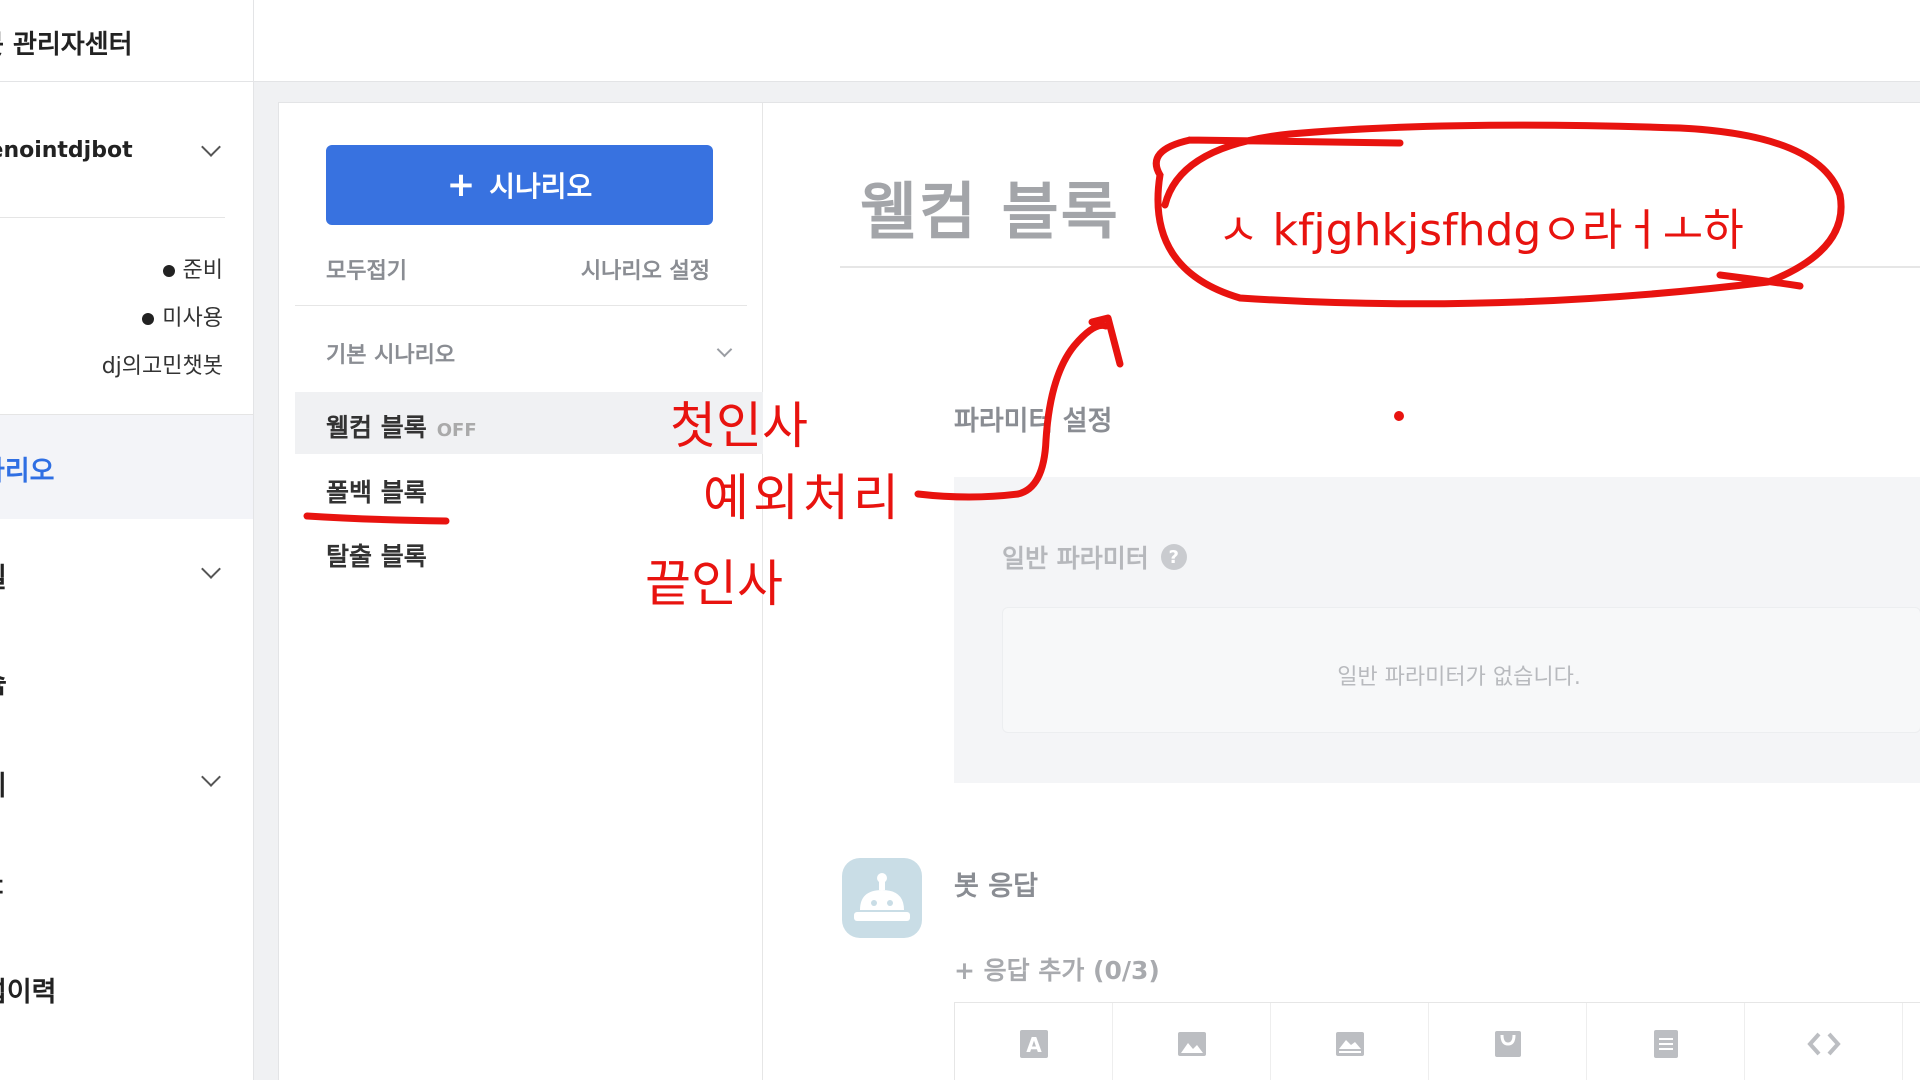 The height and width of the screenshot is (1080, 1920). I want to click on bot-selector: tenointdjbot, so click(126, 157).